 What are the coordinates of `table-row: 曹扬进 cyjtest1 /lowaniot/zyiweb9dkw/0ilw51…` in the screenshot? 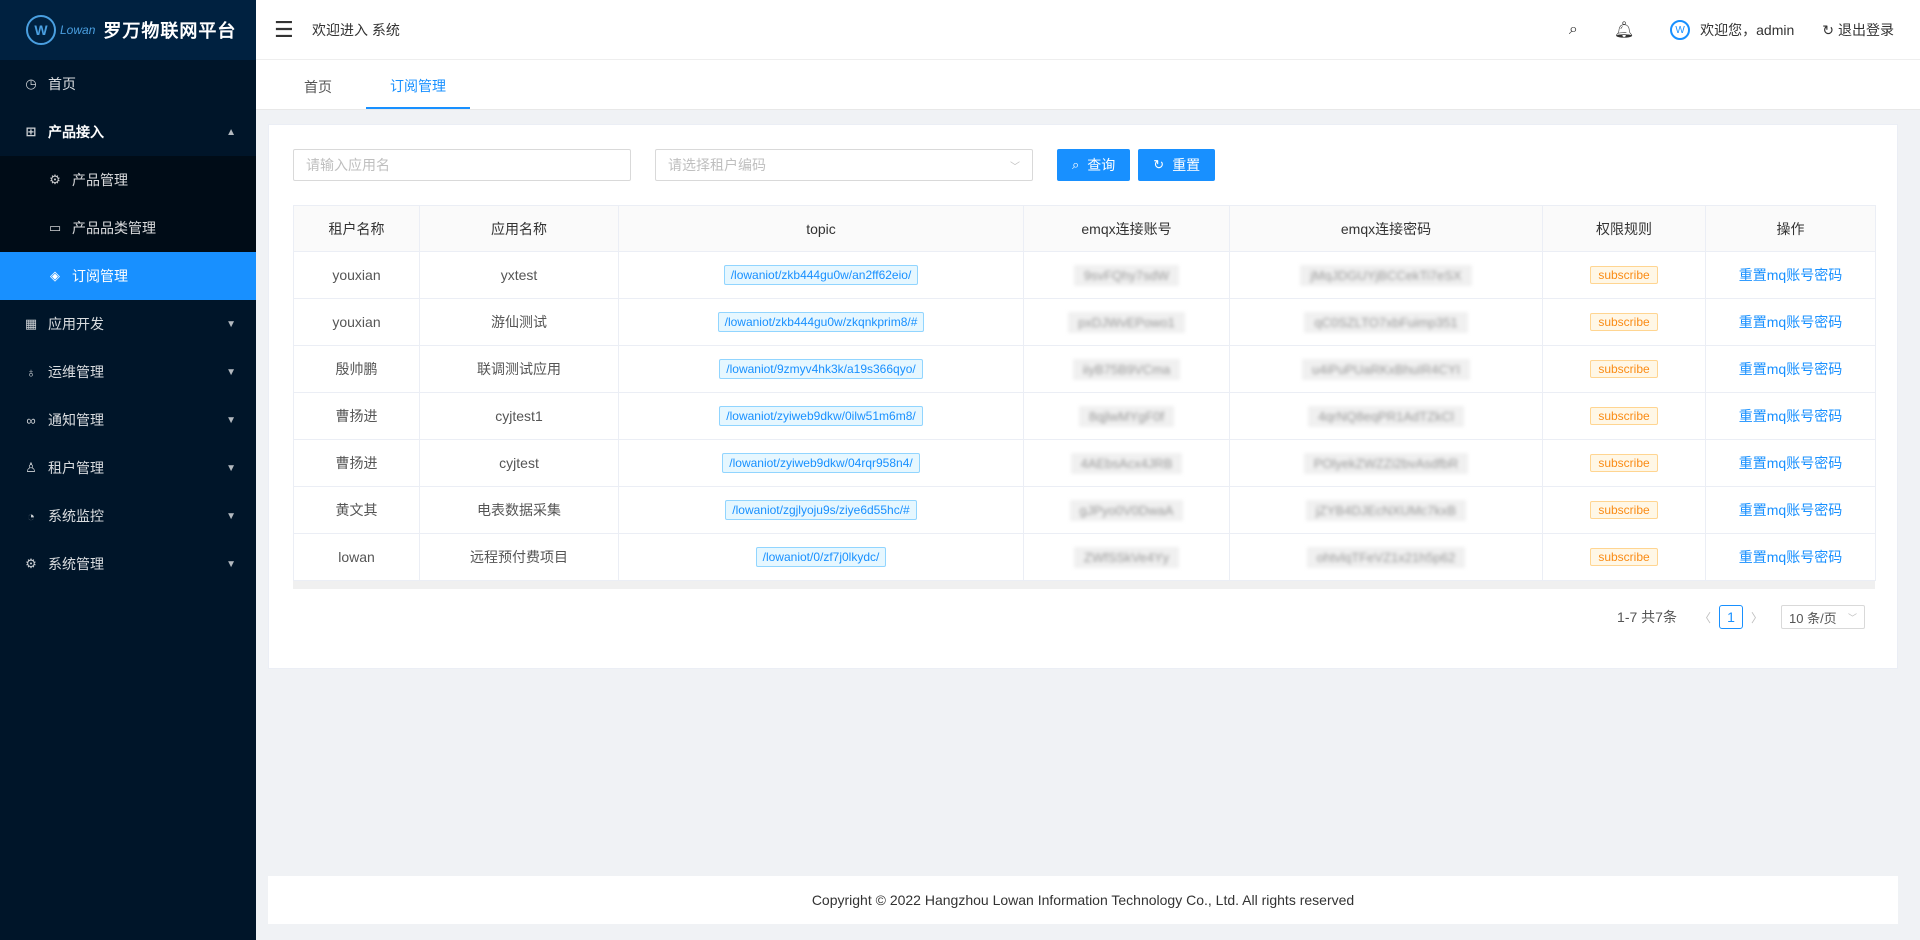 It's located at (1084, 416).